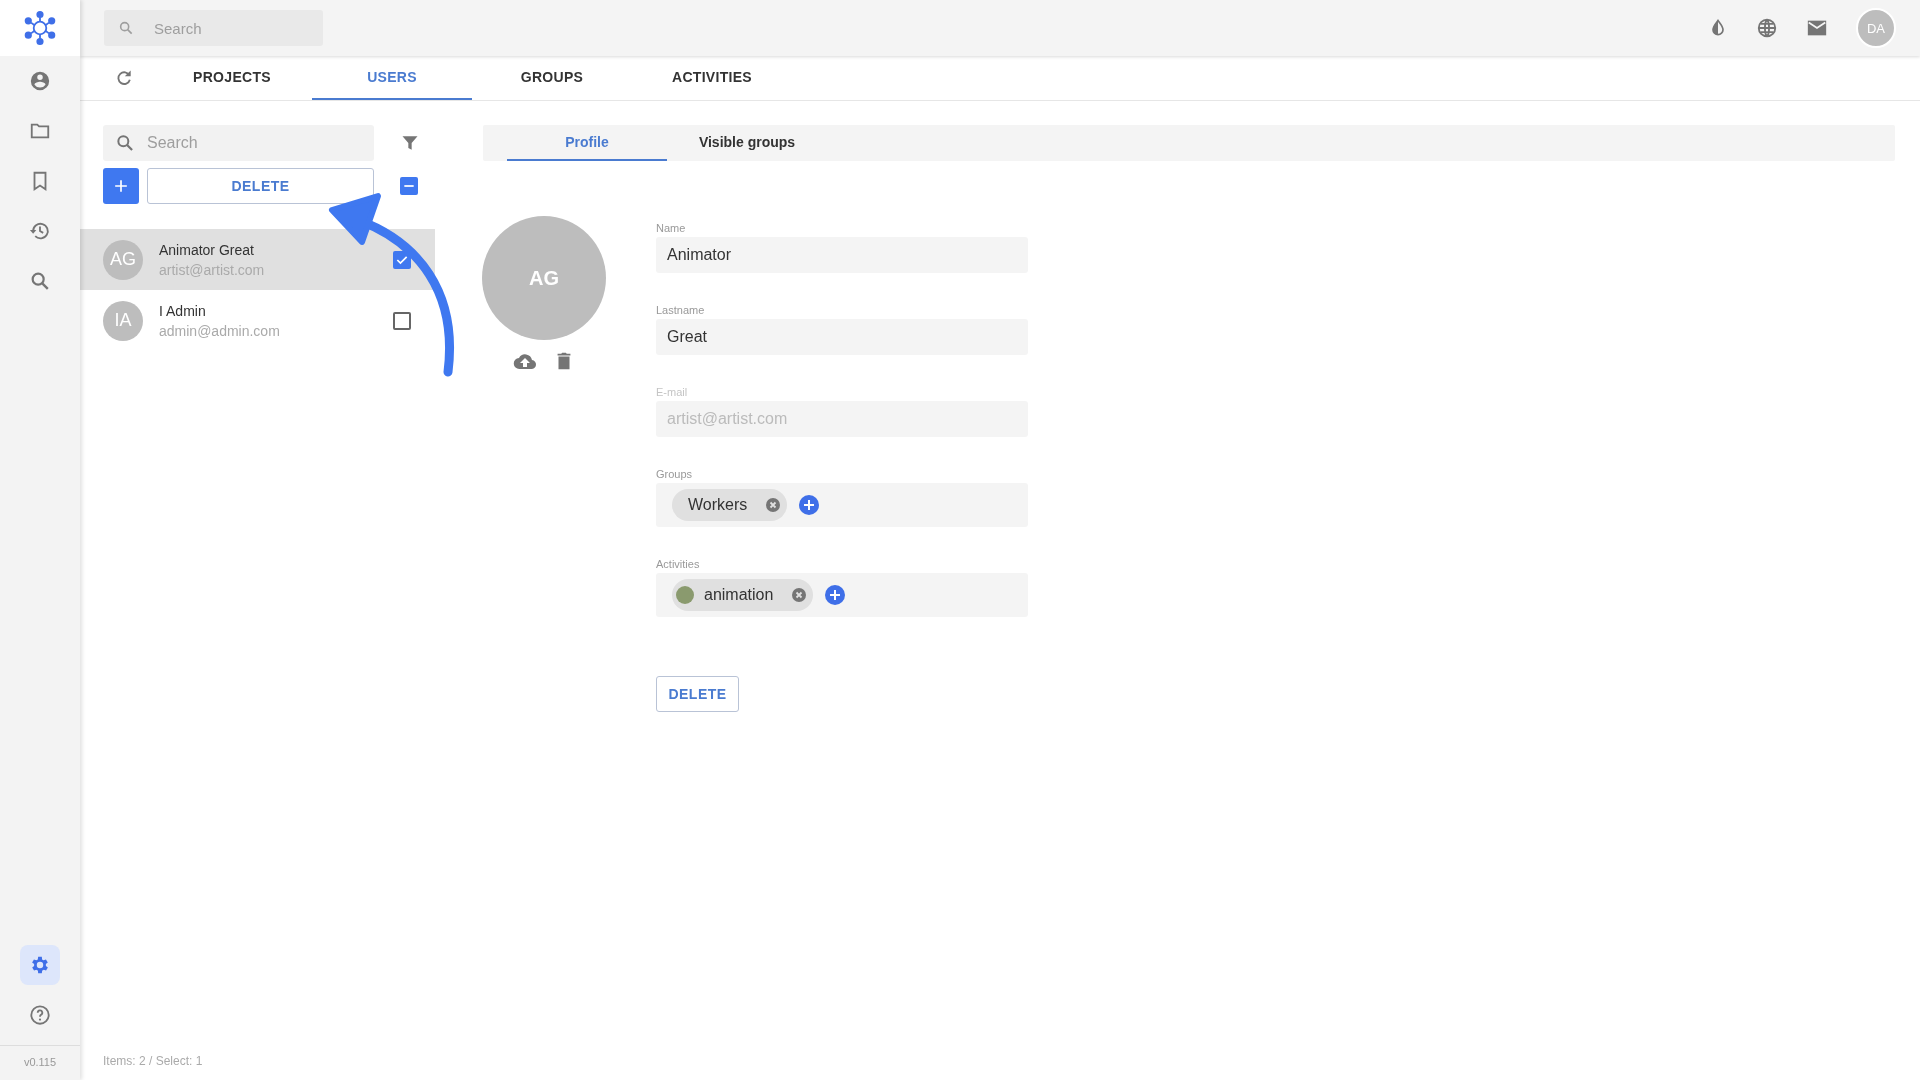 The width and height of the screenshot is (1920, 1080). Describe the element at coordinates (183, 310) in the screenshot. I see `user-name: I Admin` at that location.